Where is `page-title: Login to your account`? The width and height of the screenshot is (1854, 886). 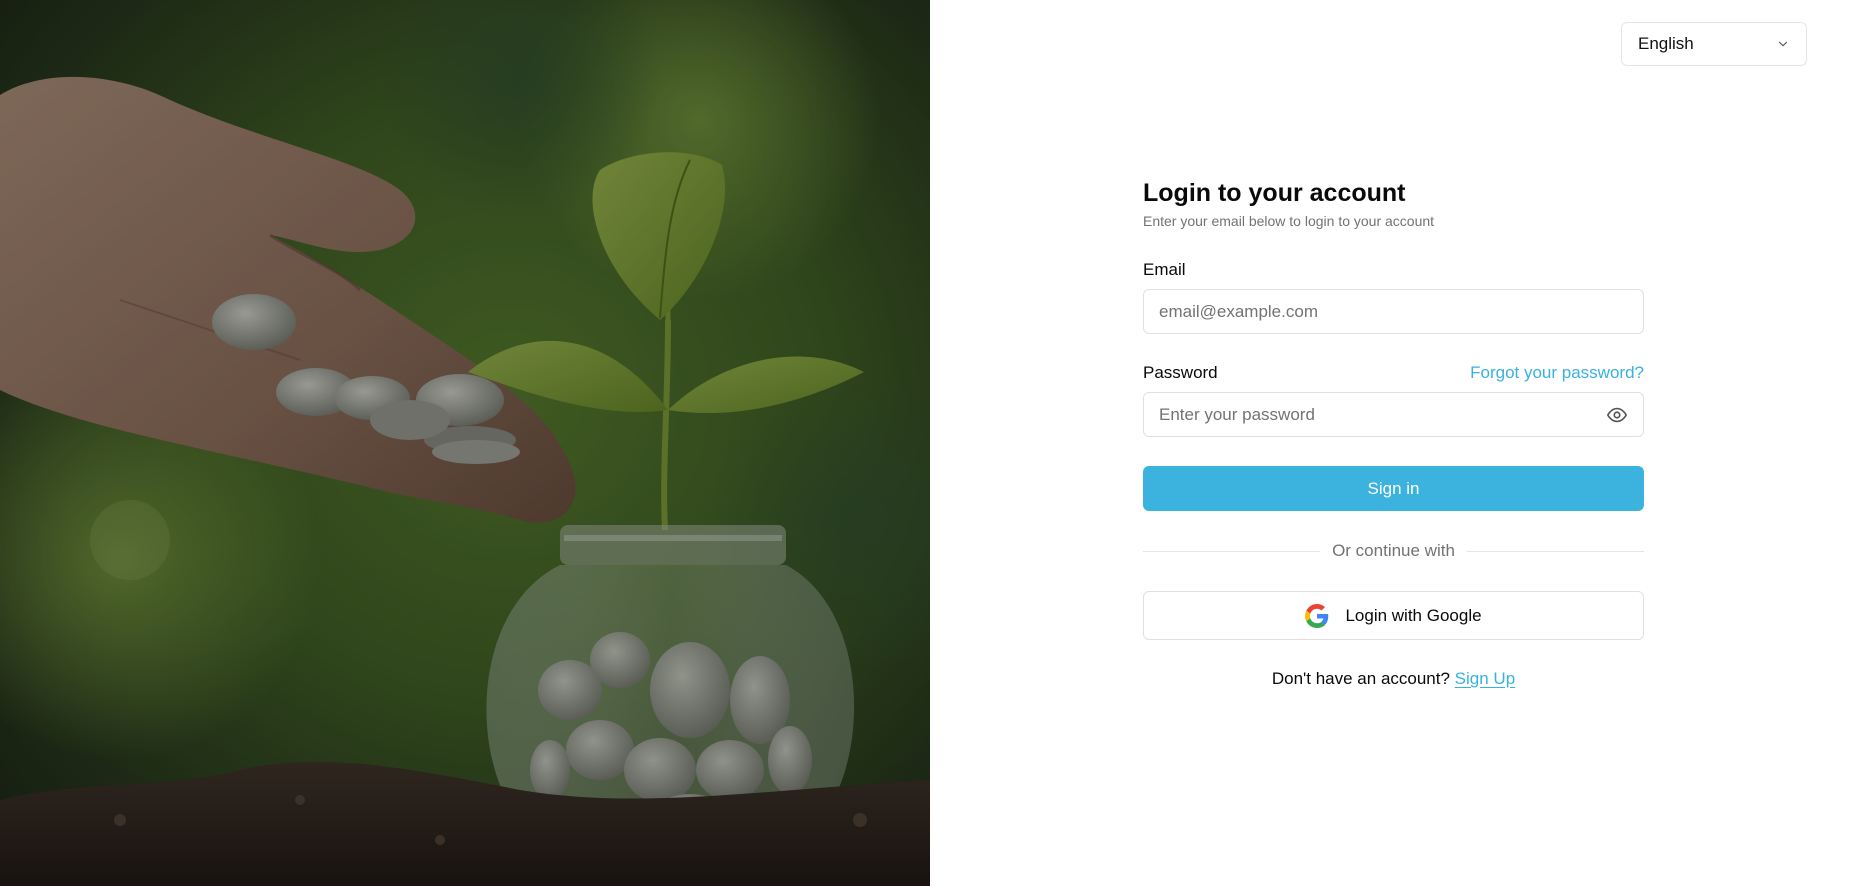 page-title: Login to your account is located at coordinates (1274, 193).